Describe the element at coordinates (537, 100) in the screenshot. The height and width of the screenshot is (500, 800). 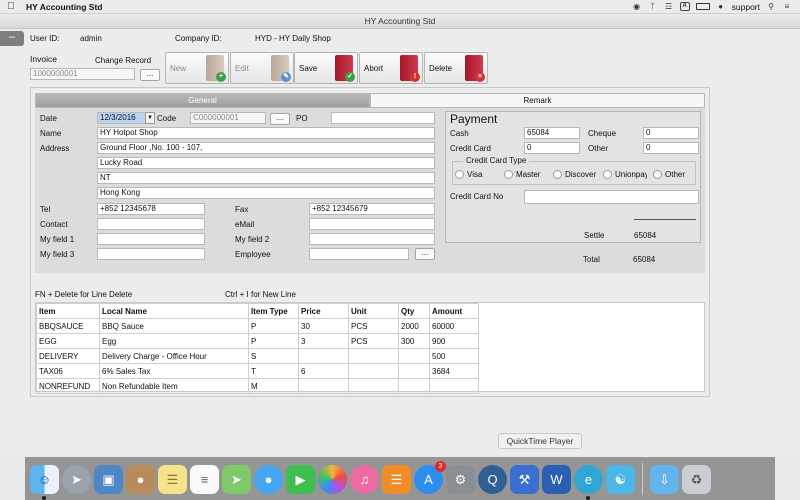
I see `tab-remark: Remark` at that location.